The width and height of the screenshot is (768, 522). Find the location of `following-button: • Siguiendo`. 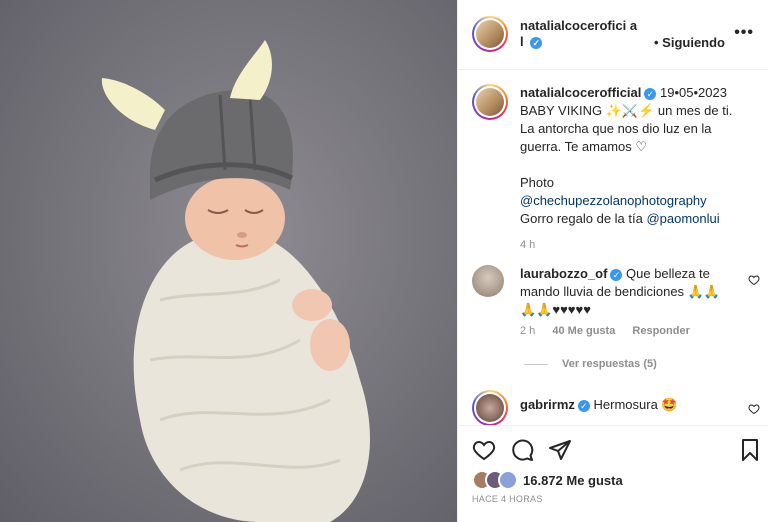

following-button: • Siguiendo is located at coordinates (689, 42).